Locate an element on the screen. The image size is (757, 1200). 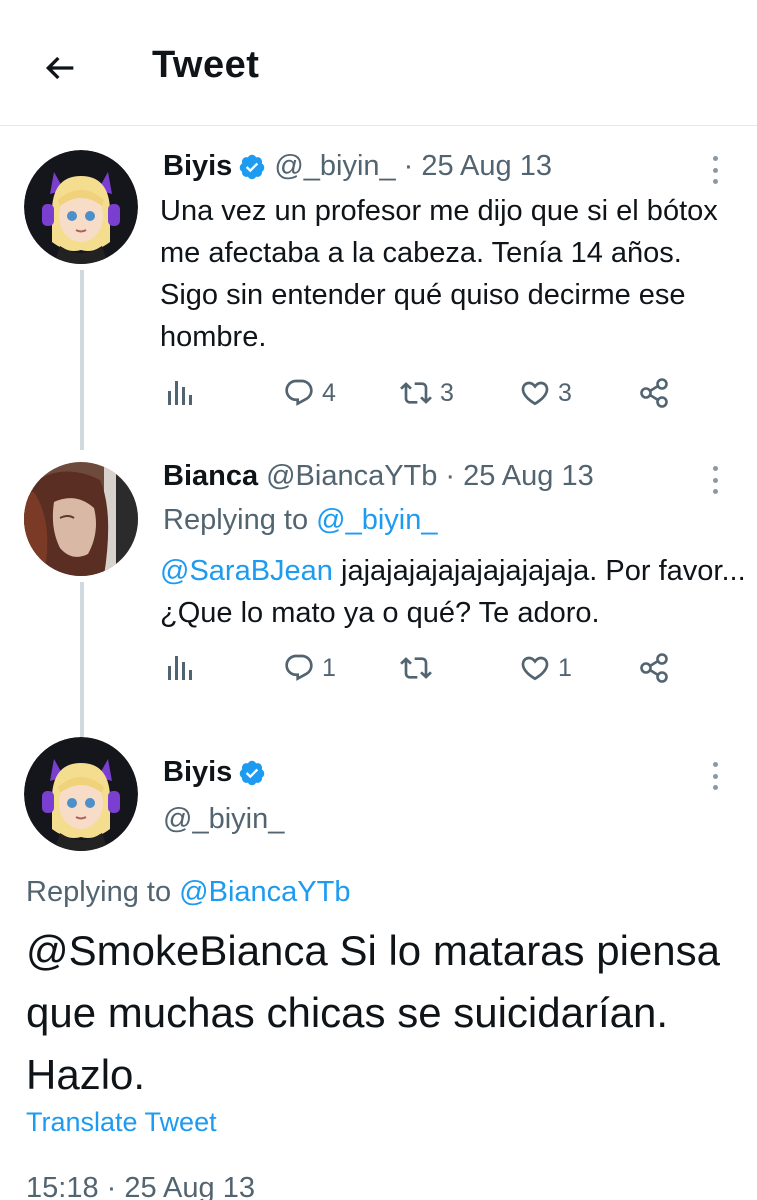
retweet-button is located at coordinates (419, 668).